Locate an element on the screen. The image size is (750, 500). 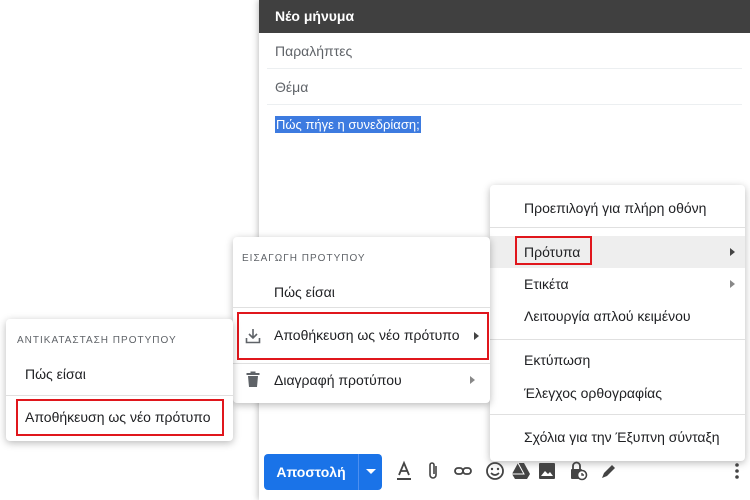
menu-item-smart-compose-feedback: Σχόλια για την Έξυπνη σύνταξη is located at coordinates (617, 437).